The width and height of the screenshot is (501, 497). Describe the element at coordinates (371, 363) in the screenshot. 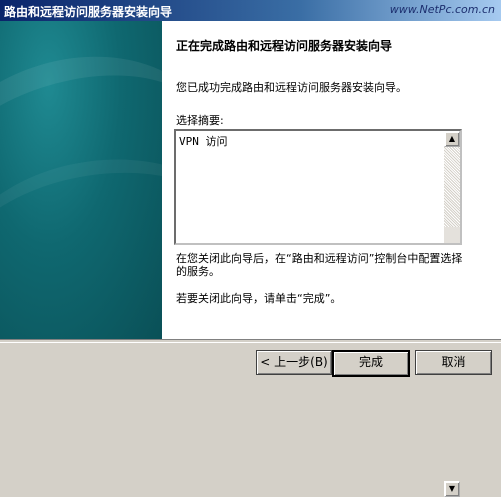

I see `finish-button: 完成` at that location.